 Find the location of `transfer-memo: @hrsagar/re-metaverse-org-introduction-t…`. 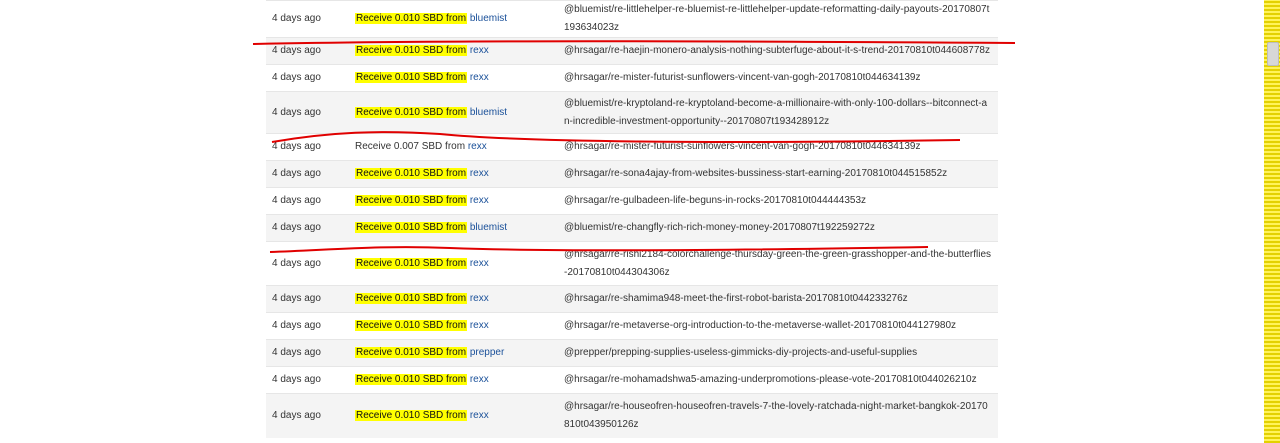

transfer-memo: @hrsagar/re-metaverse-org-introduction-t… is located at coordinates (778, 326).